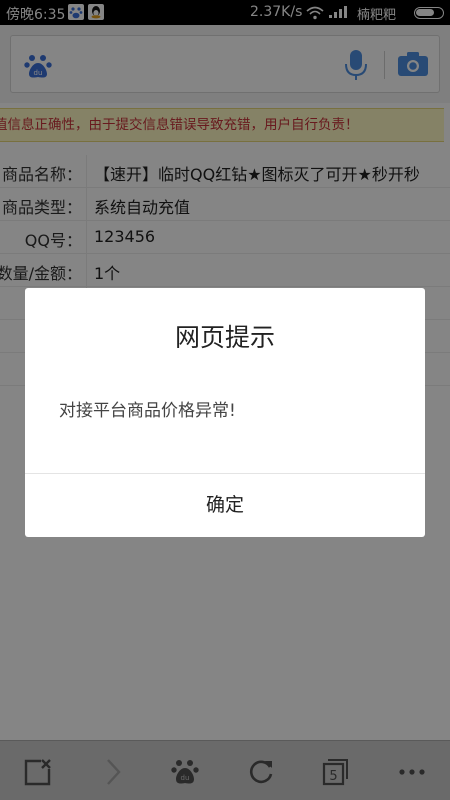 The width and height of the screenshot is (450, 800). I want to click on dialog-title: 网页提示, so click(224, 337).